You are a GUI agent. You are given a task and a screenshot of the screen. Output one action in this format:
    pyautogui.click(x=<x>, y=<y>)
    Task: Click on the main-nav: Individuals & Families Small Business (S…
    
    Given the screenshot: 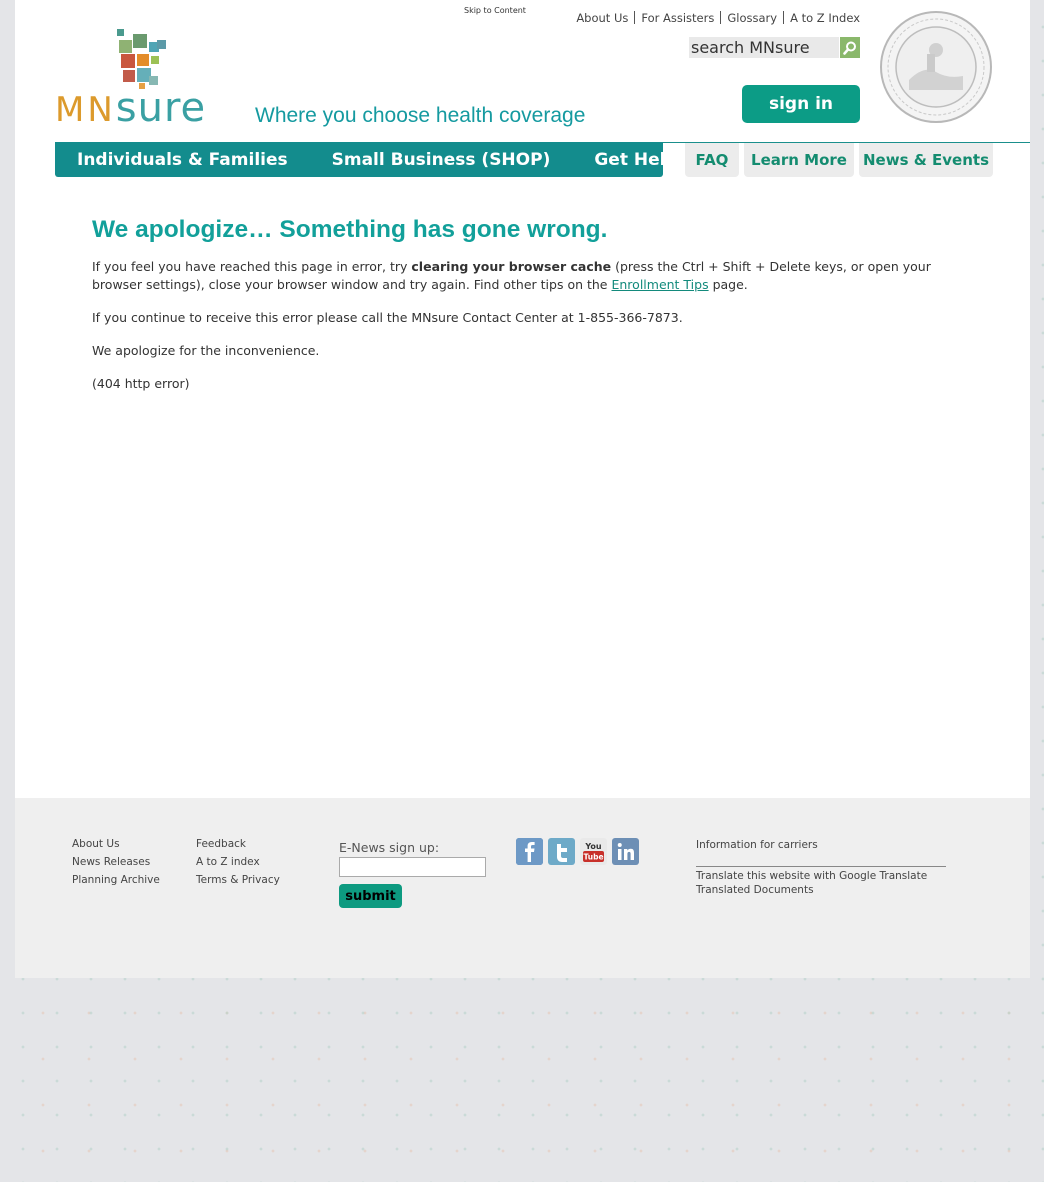 What is the action you would take?
    pyautogui.click(x=366, y=159)
    